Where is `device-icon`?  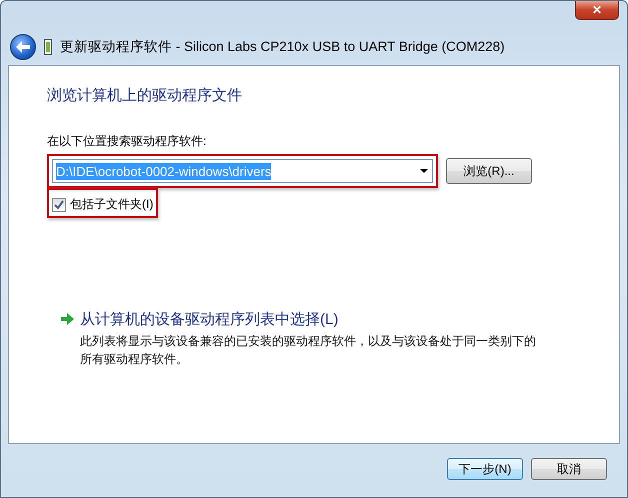 device-icon is located at coordinates (48, 47).